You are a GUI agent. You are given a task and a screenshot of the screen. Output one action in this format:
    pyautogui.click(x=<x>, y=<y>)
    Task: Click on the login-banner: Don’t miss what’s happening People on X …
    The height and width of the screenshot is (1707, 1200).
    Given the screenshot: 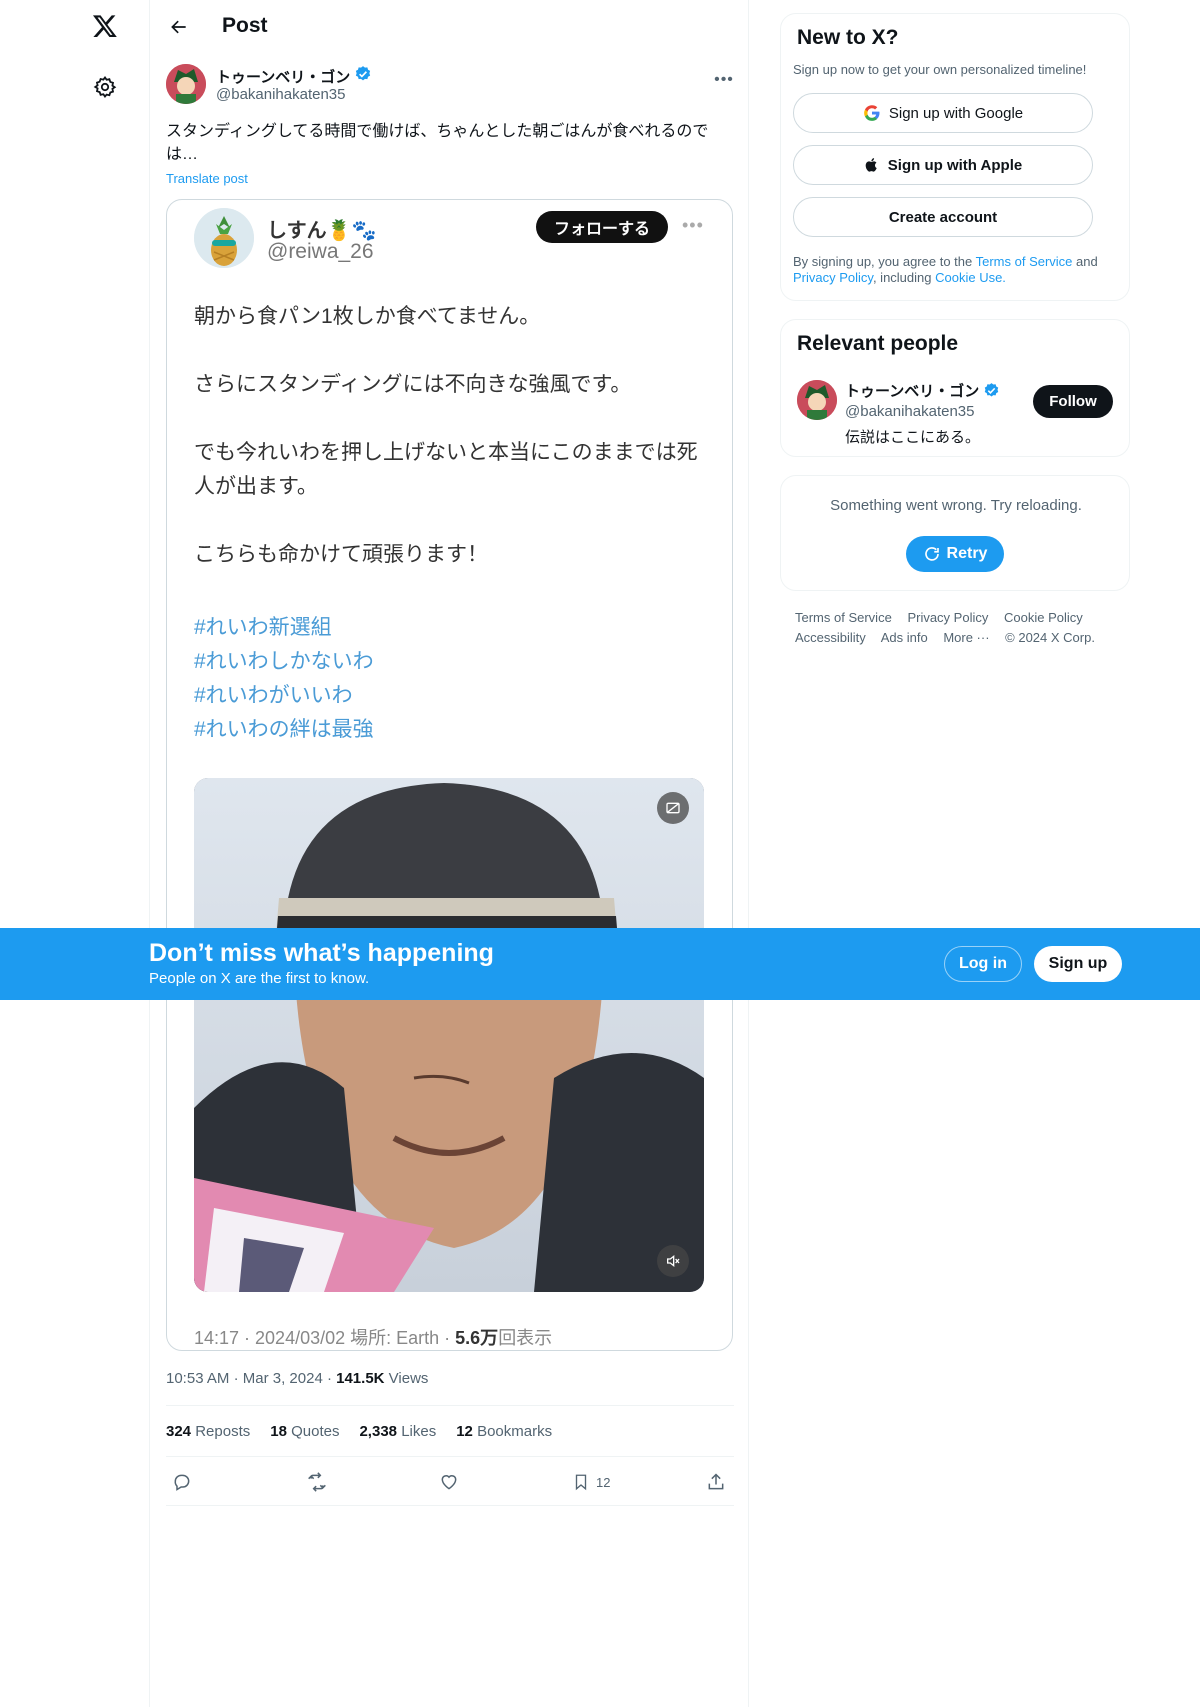 What is the action you would take?
    pyautogui.click(x=600, y=964)
    